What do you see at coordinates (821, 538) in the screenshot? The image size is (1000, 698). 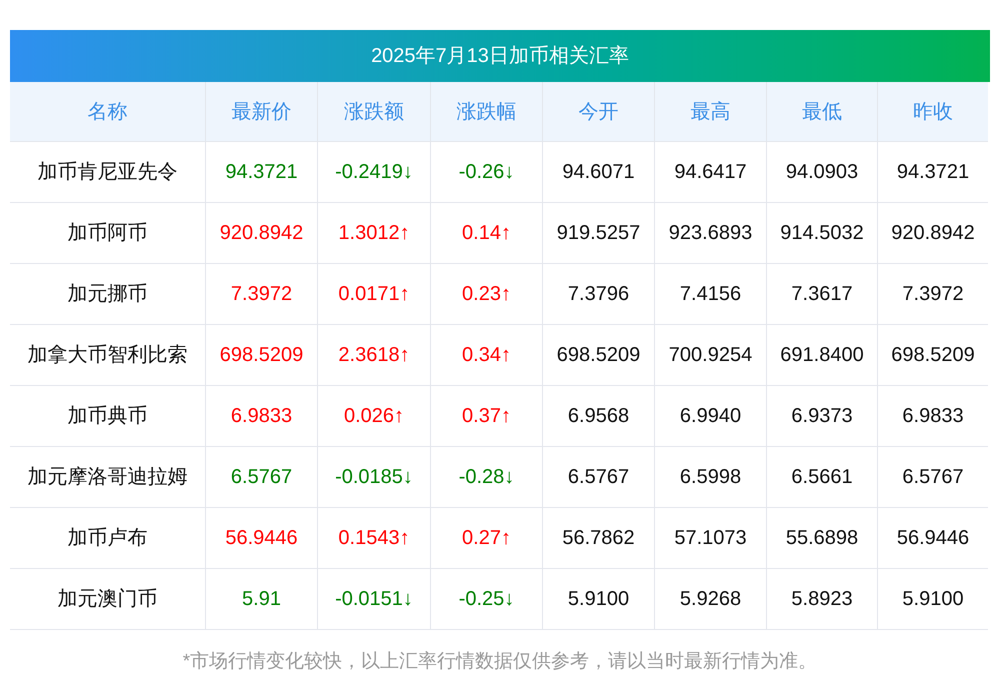 I see `table-cell: 55.6898` at bounding box center [821, 538].